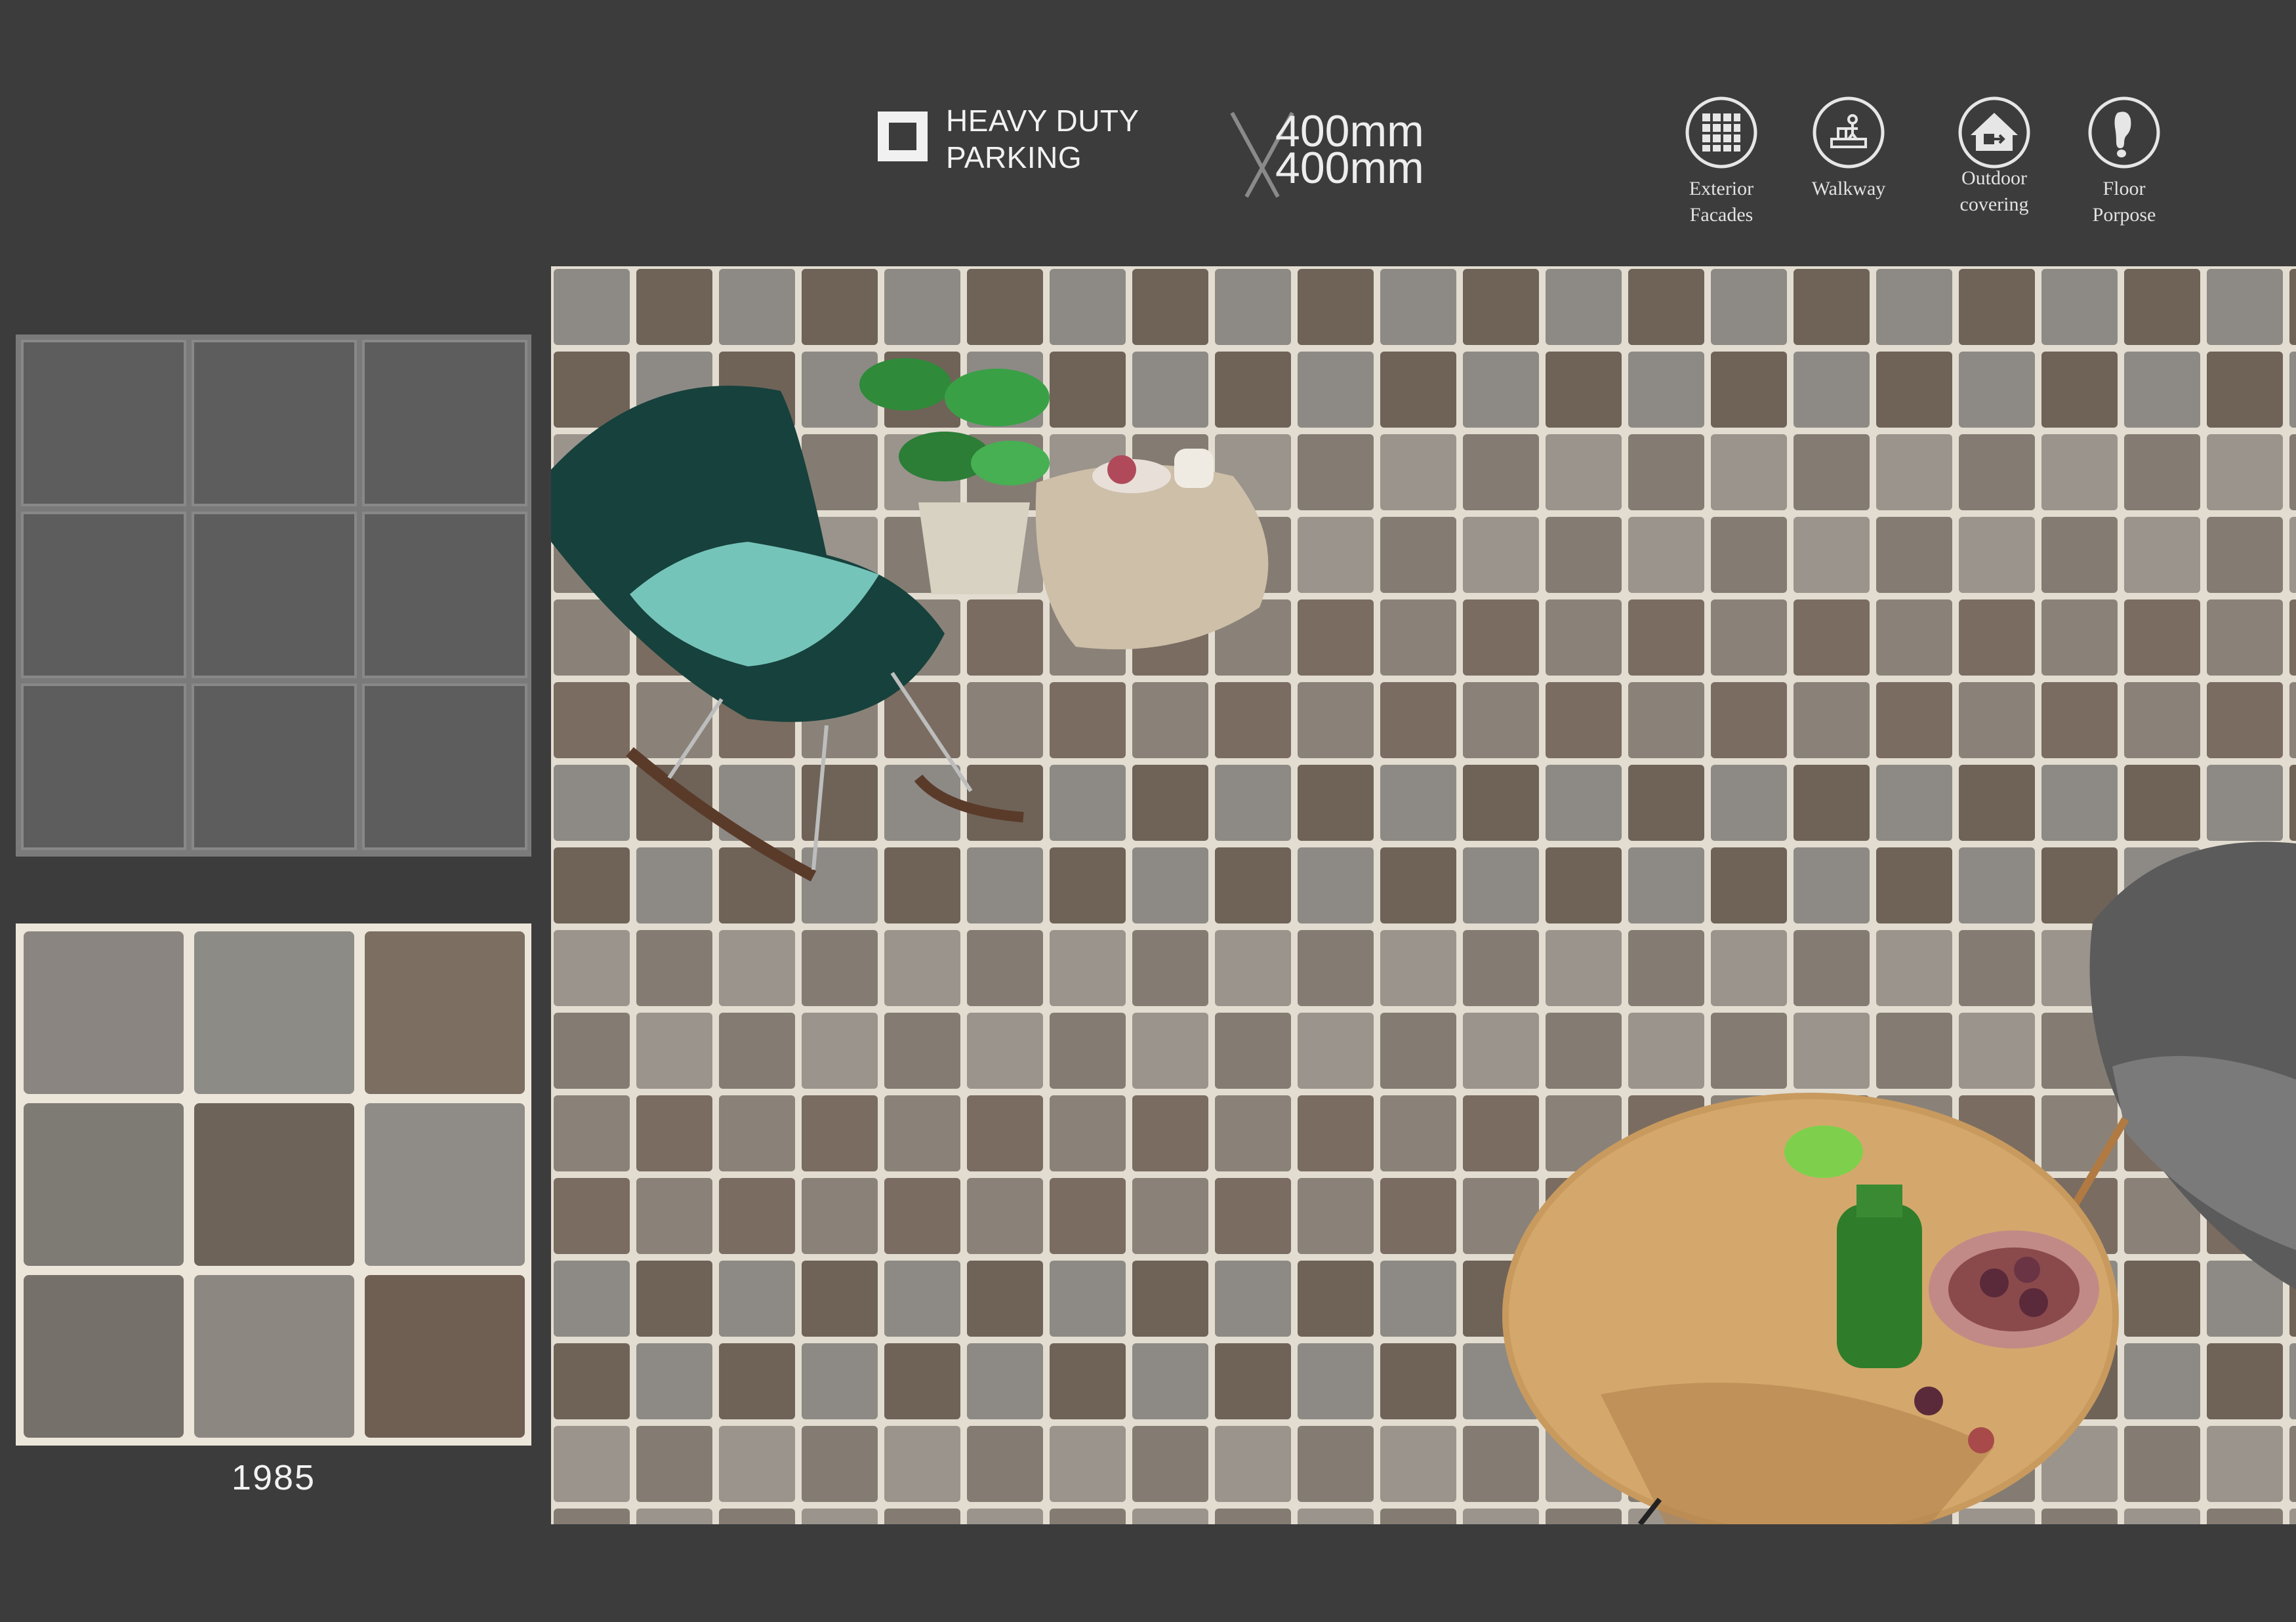  What do you see at coordinates (1848, 189) in the screenshot?
I see `usage-walkway-line1: Walkway` at bounding box center [1848, 189].